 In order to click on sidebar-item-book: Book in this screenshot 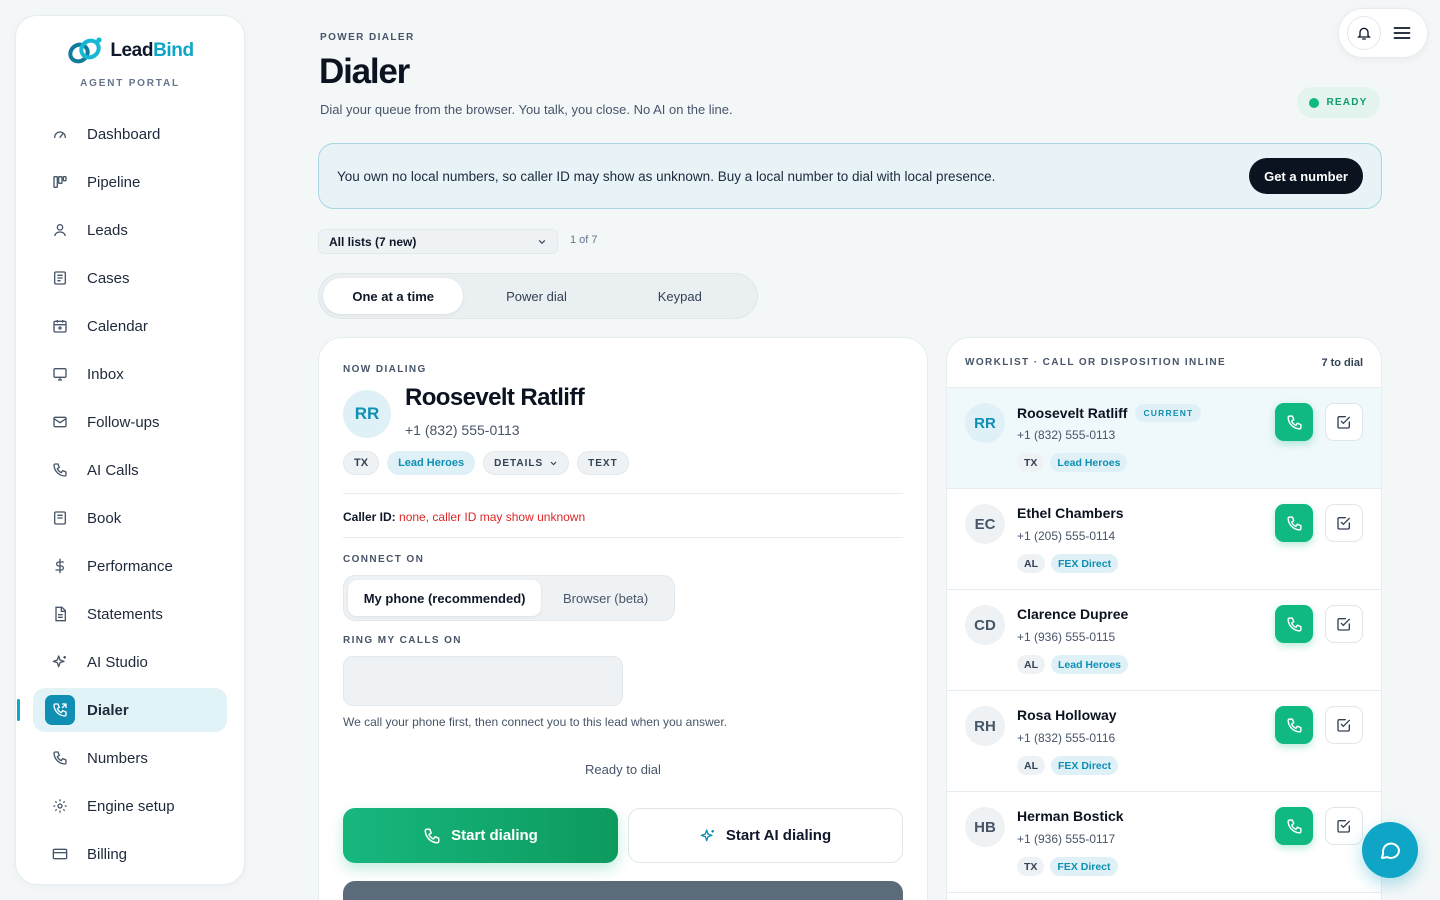, I will do `click(130, 518)`.